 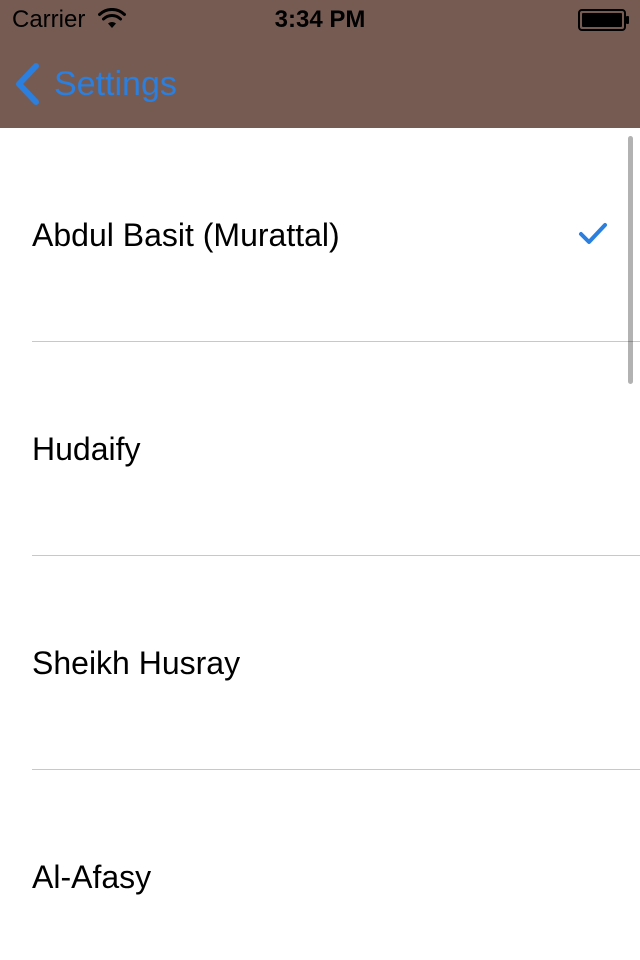 What do you see at coordinates (136, 663) in the screenshot?
I see `list-item-label: Sheikh Husray` at bounding box center [136, 663].